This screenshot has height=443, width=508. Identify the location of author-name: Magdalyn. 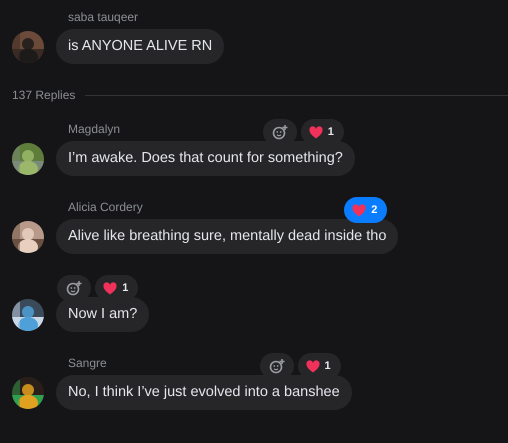
(94, 129).